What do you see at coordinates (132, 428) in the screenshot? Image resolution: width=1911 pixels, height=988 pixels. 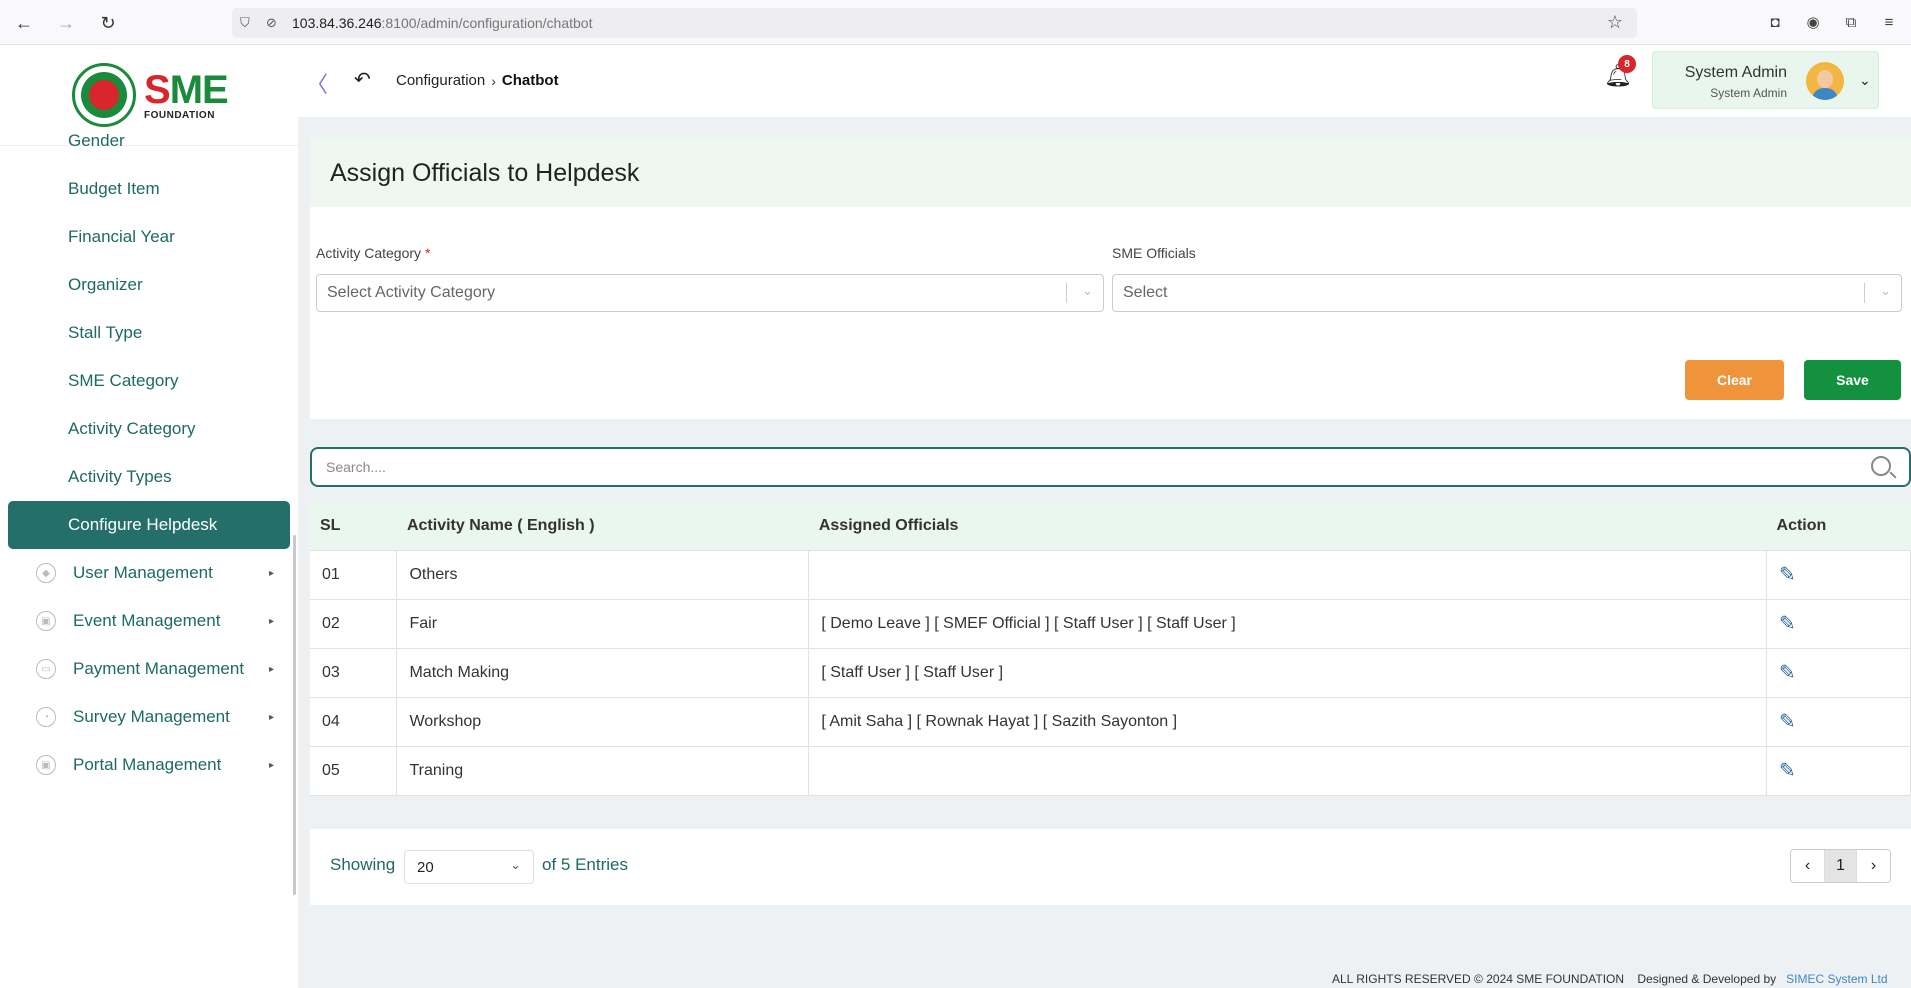 I see `sidebar-item-label: Activity Category` at bounding box center [132, 428].